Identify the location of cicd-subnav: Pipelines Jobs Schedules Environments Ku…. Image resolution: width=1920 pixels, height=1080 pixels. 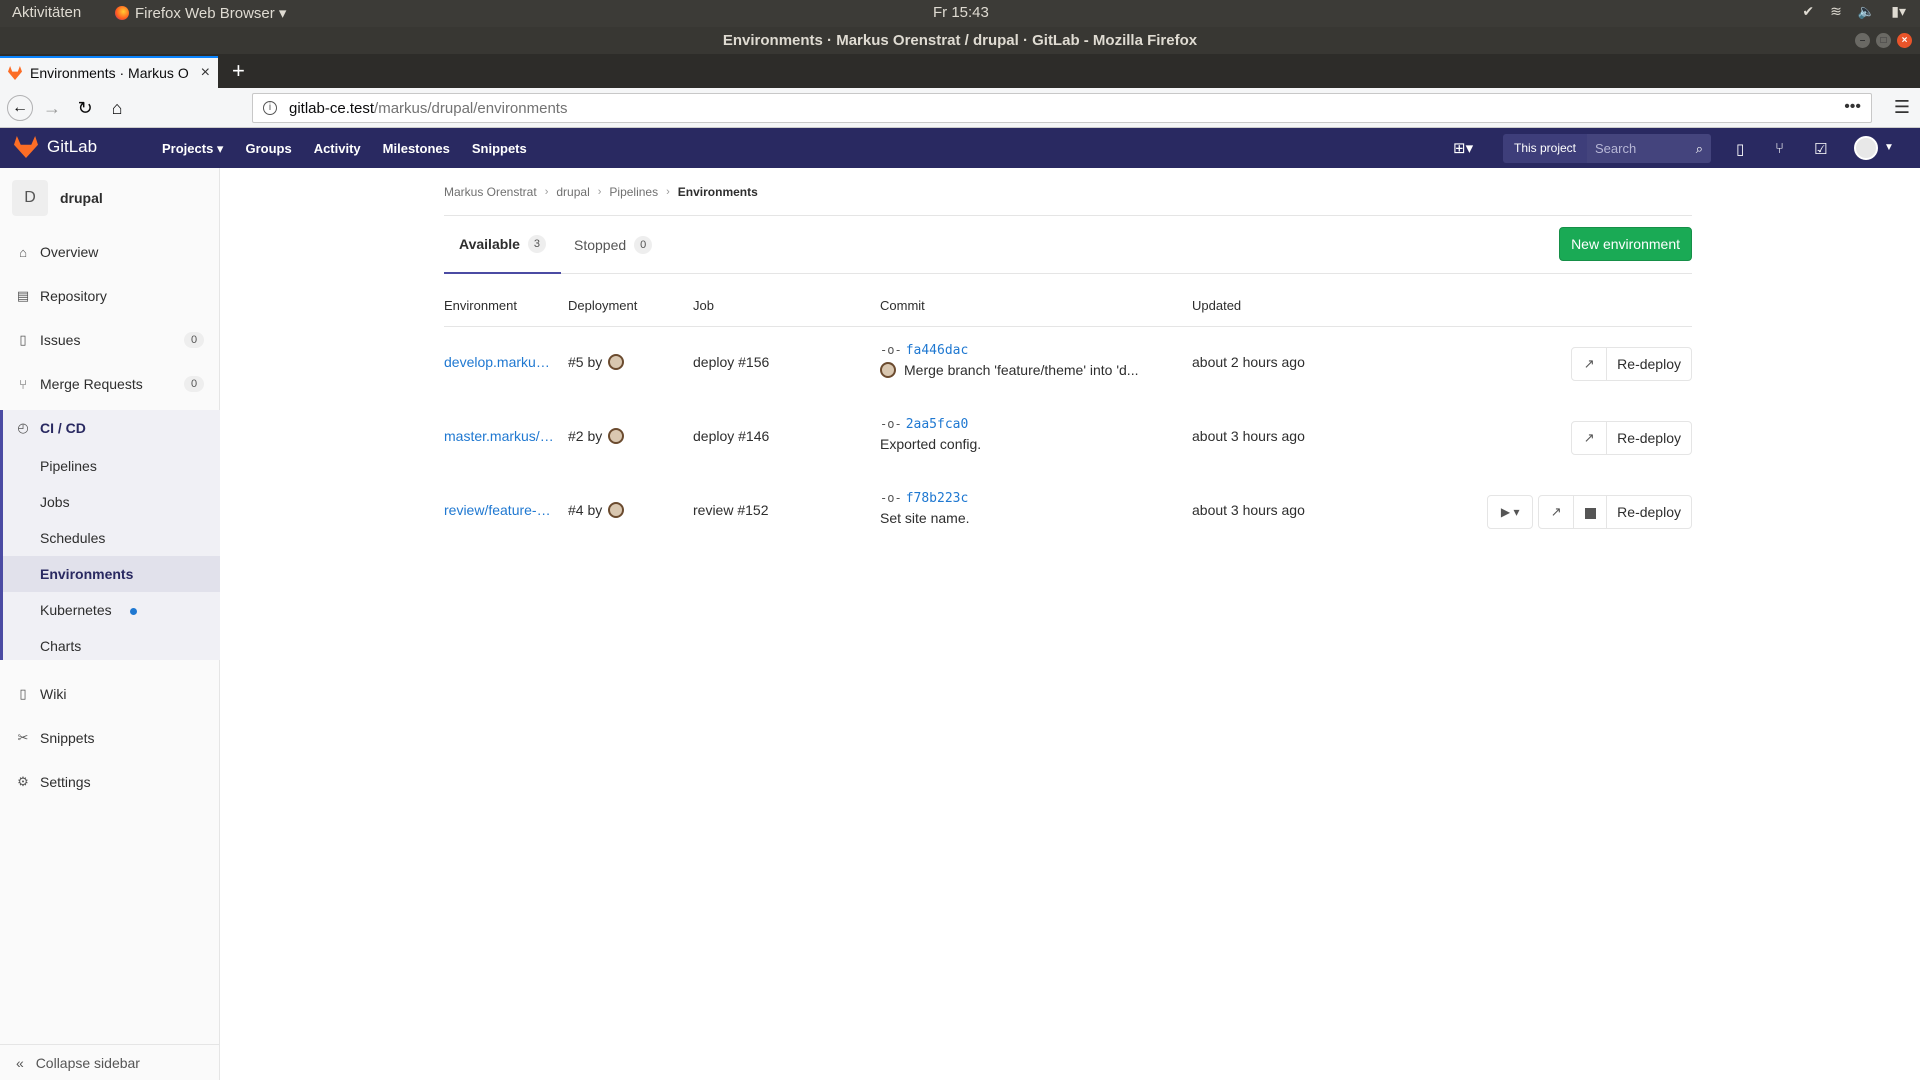
(110, 553).